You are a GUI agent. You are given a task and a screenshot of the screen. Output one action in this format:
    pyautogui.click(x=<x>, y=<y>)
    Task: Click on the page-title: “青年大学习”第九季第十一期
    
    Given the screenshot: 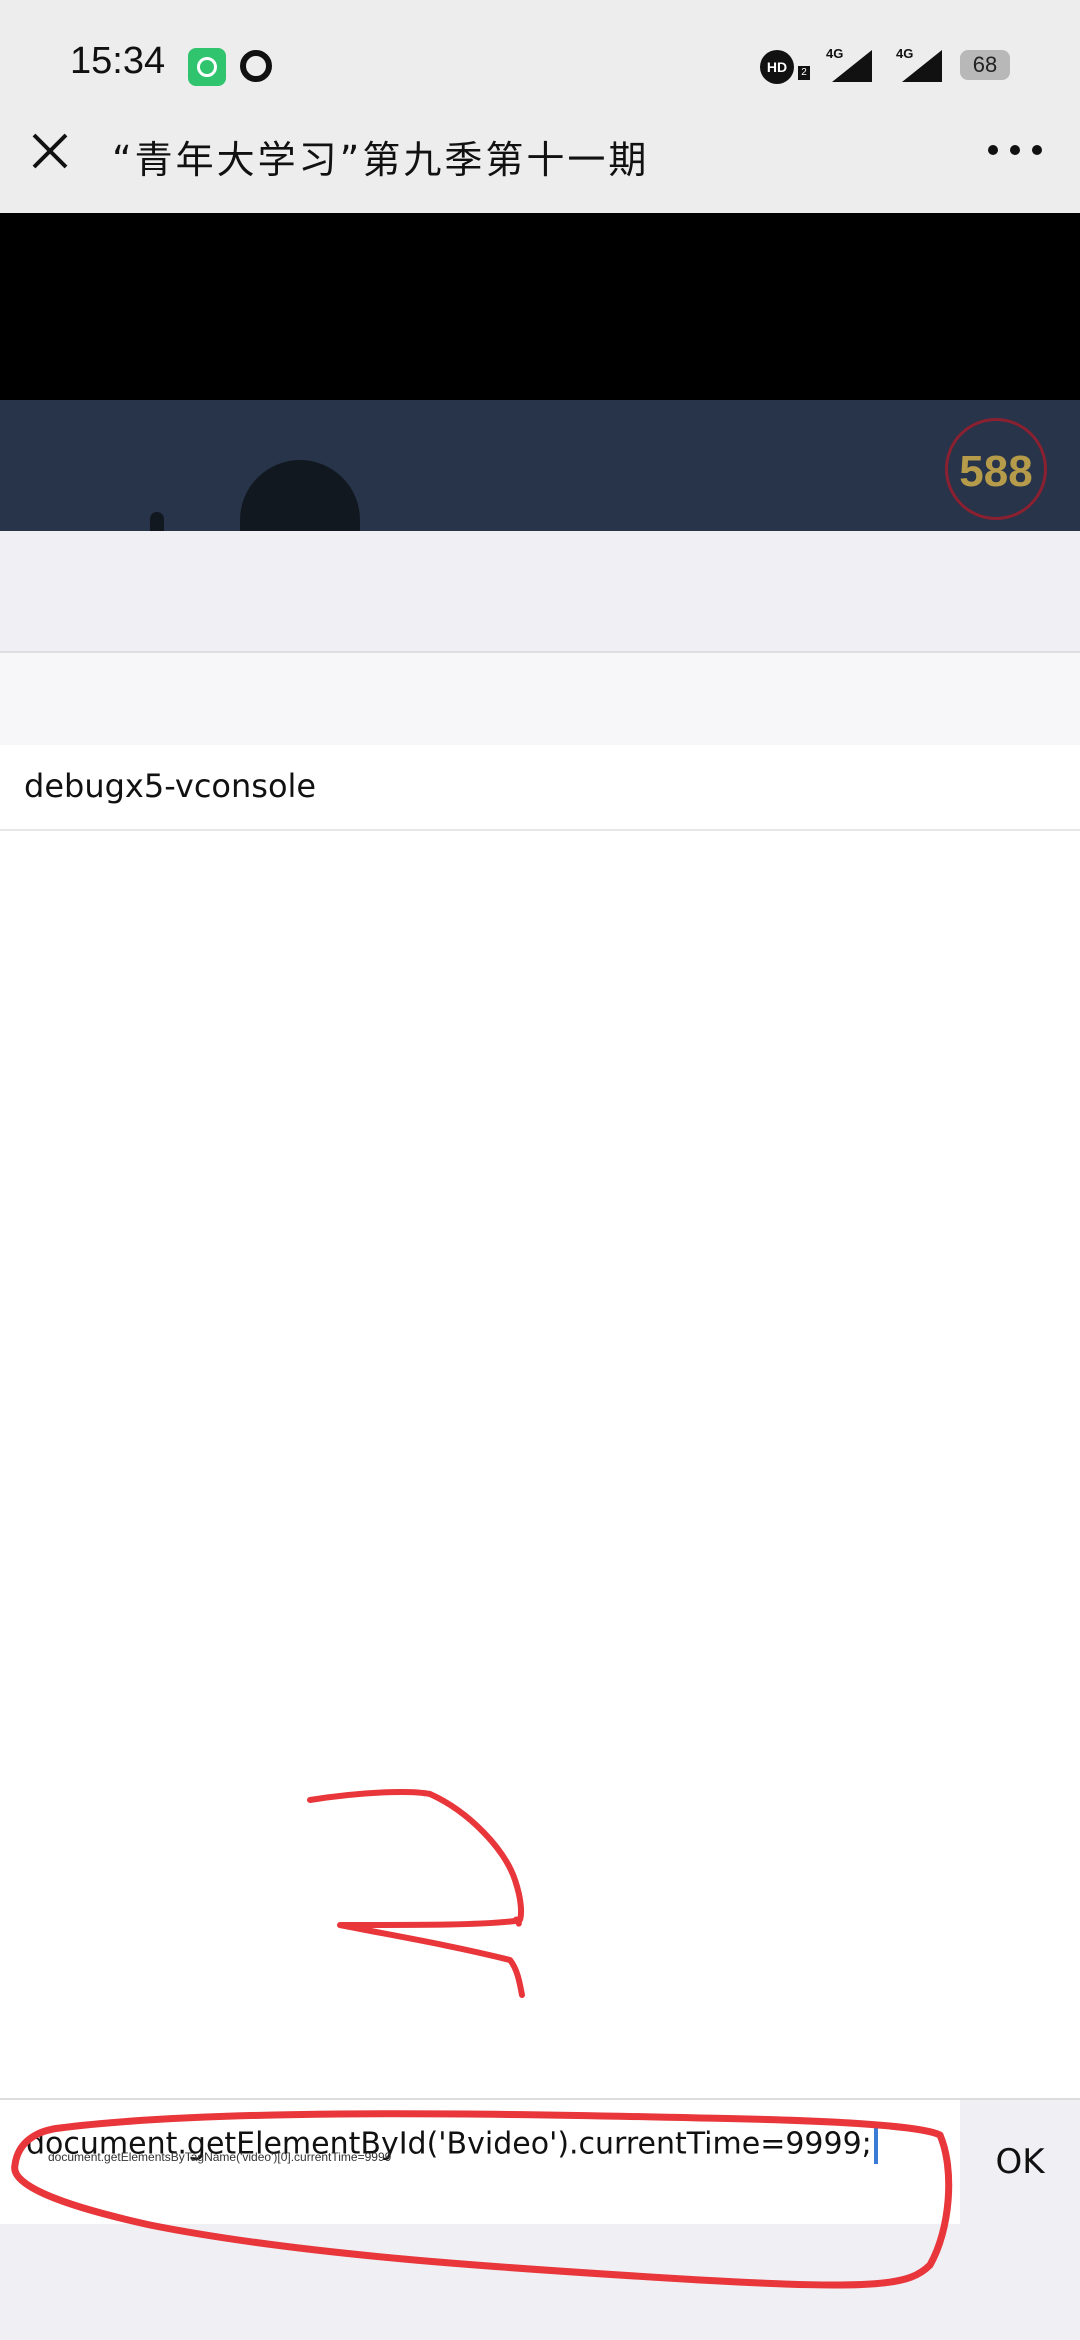 What is the action you would take?
    pyautogui.click(x=381, y=160)
    